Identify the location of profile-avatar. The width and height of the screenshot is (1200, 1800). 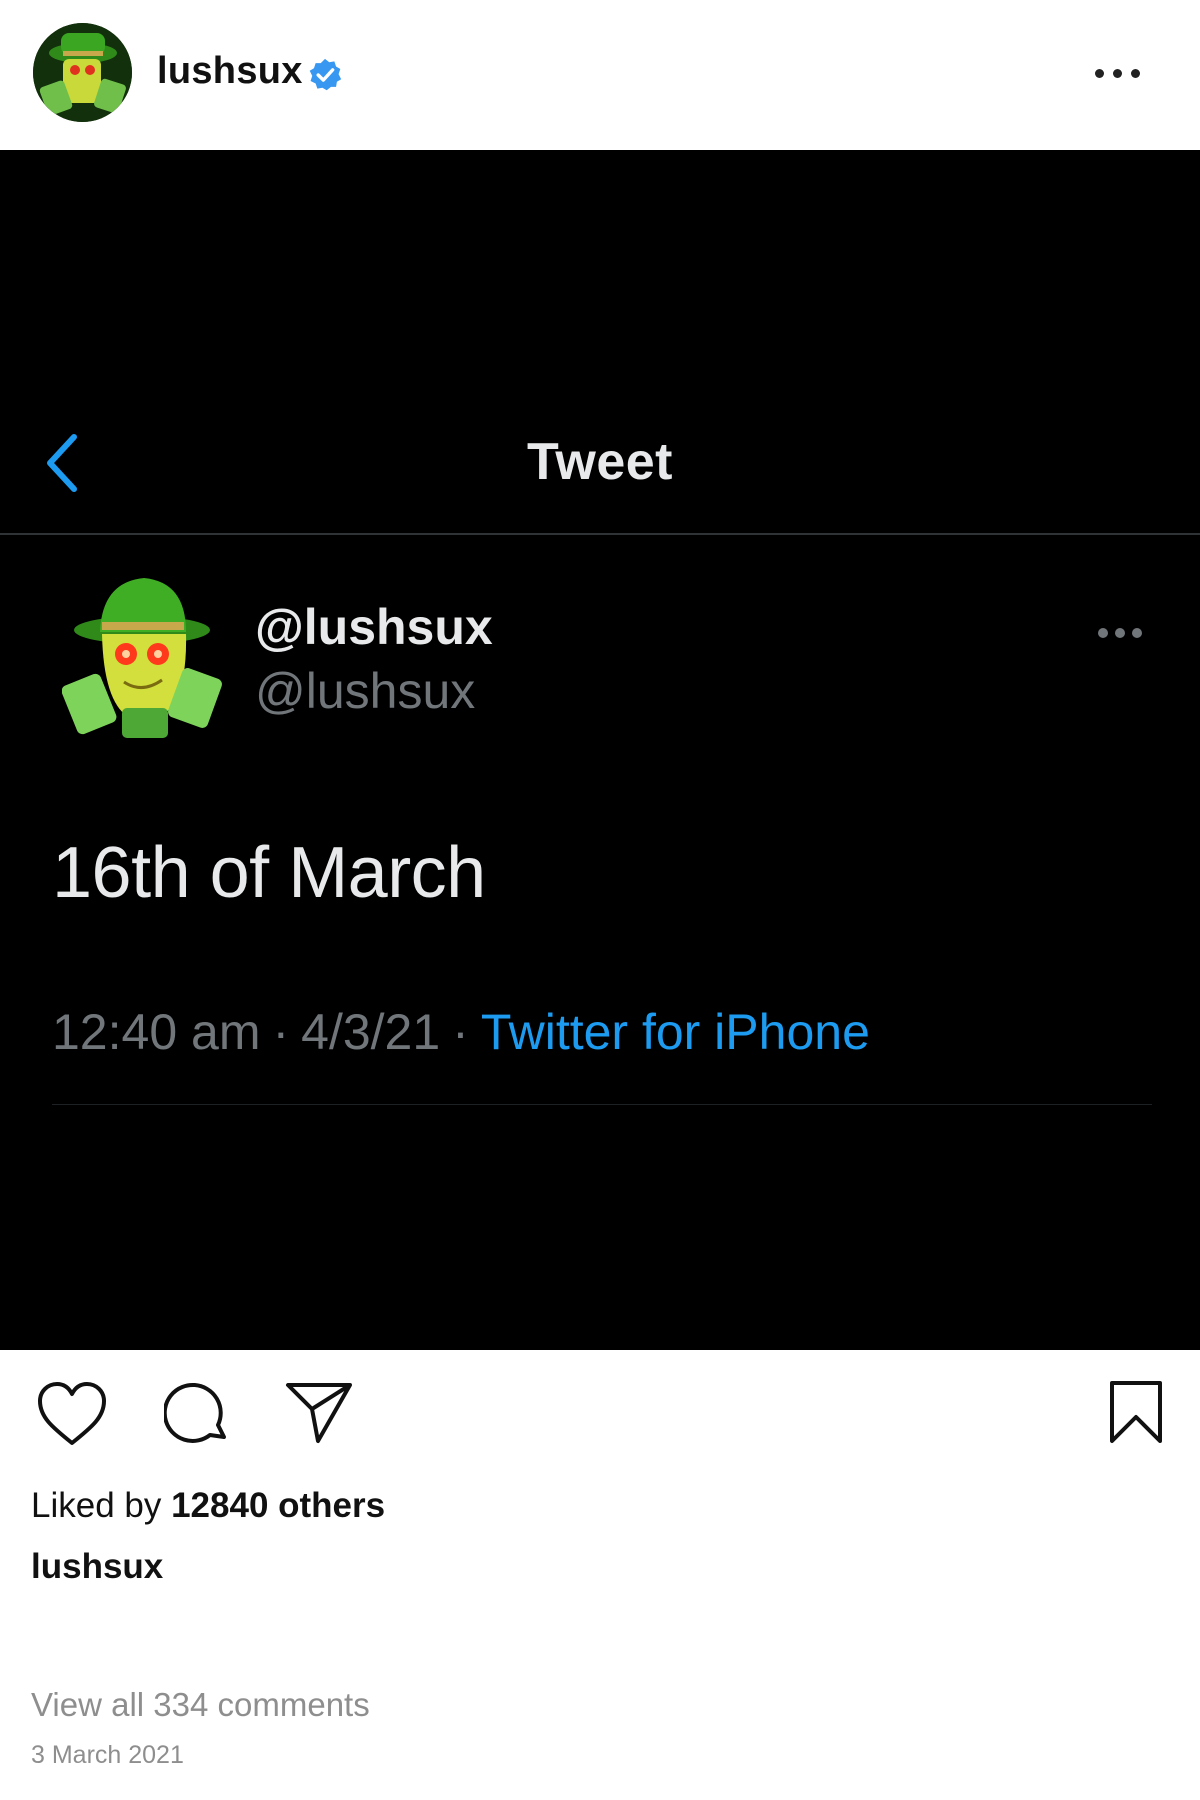
(82, 72).